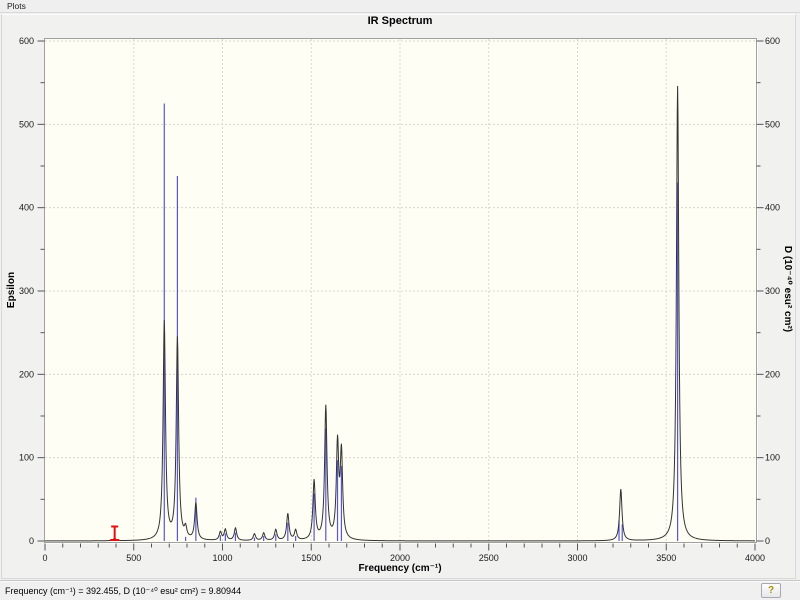 The height and width of the screenshot is (600, 800). I want to click on svg-text: 4000, so click(755, 558).